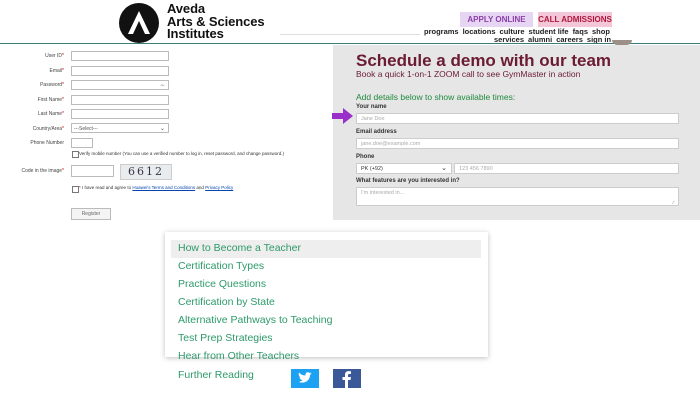  I want to click on terms-checkbox, so click(75, 189).